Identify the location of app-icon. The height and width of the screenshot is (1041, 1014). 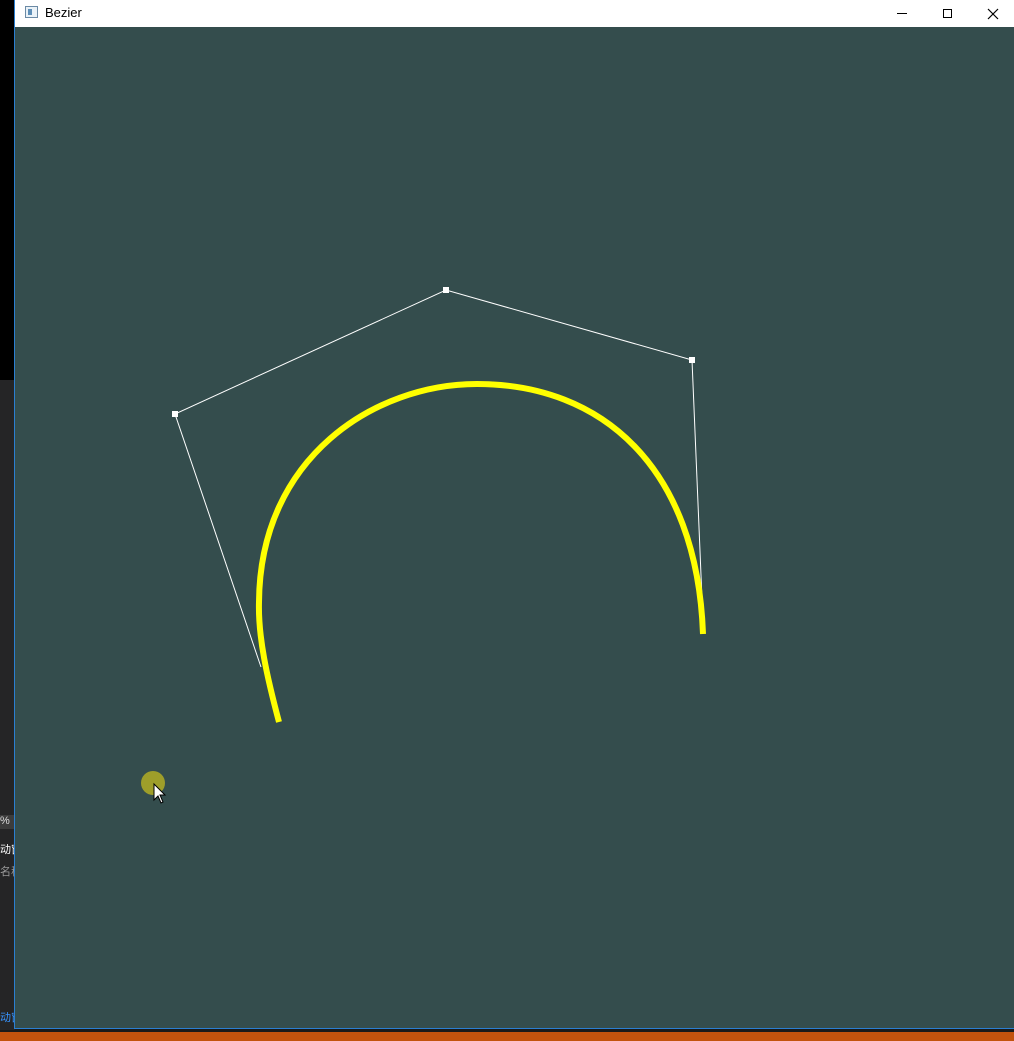
(31, 12).